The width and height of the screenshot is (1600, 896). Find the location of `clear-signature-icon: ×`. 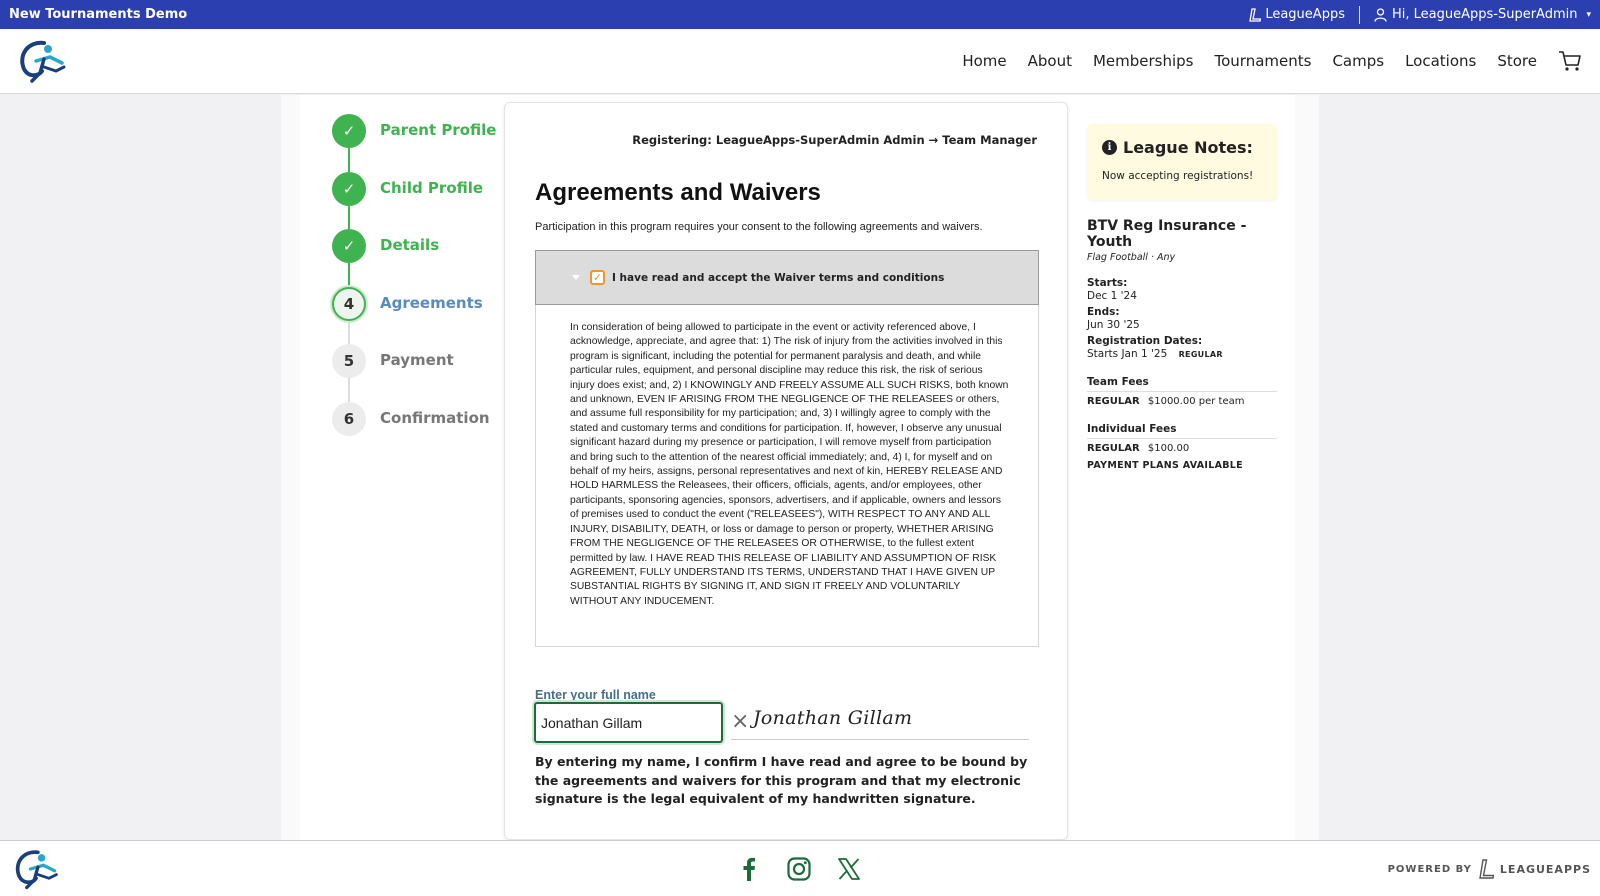

clear-signature-icon: × is located at coordinates (740, 722).